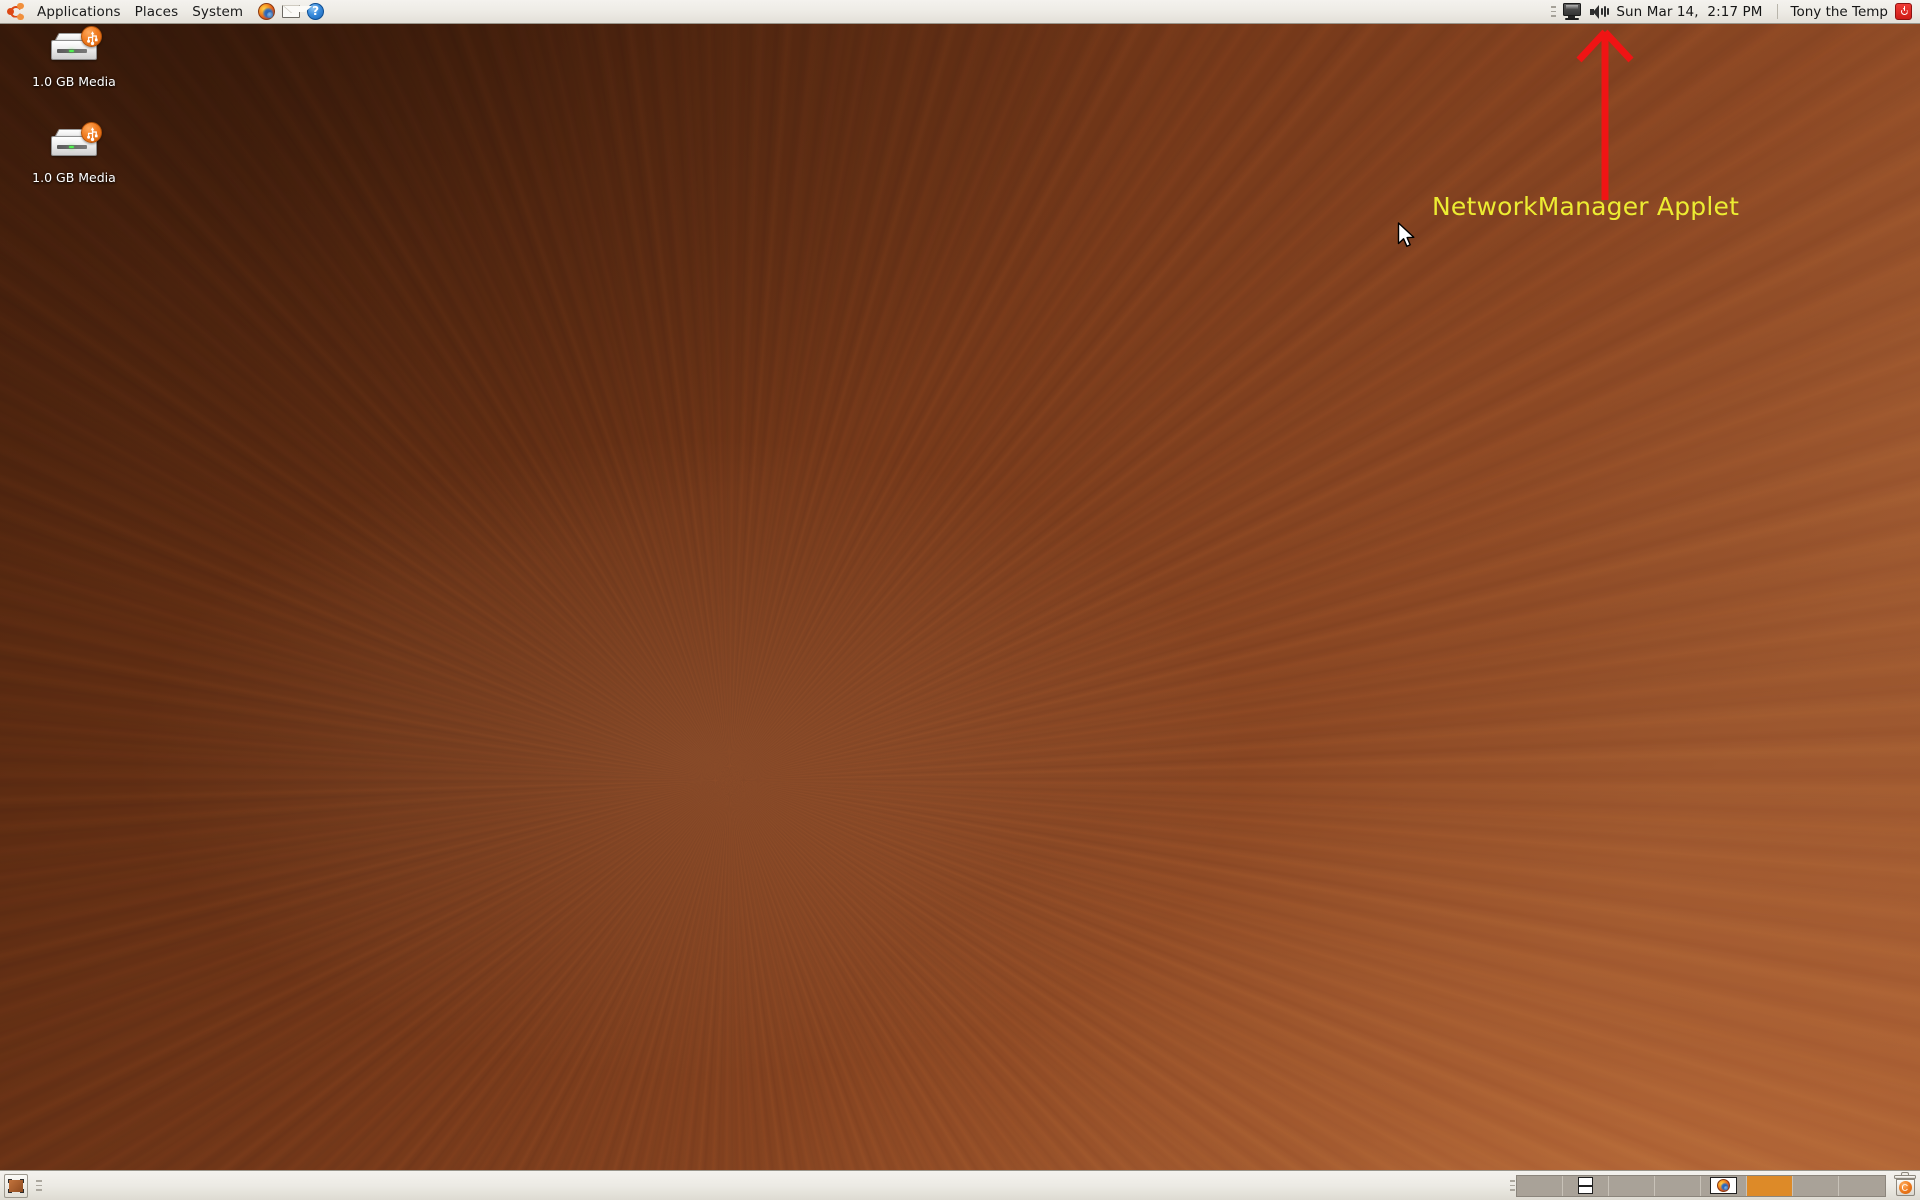  Describe the element at coordinates (1572, 12) in the screenshot. I see `network-manager-icon` at that location.